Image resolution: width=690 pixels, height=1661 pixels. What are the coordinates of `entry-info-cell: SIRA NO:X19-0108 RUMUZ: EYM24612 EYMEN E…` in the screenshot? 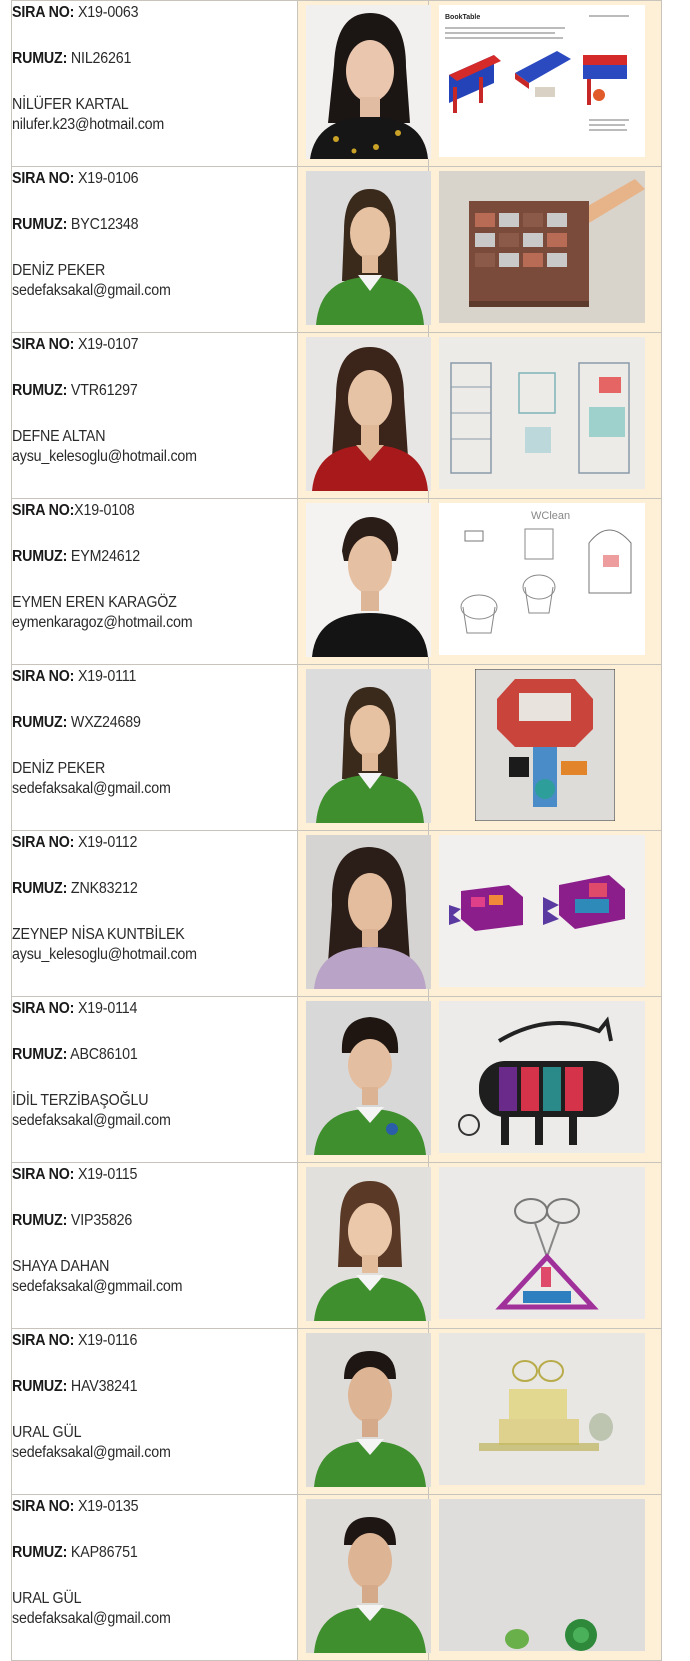 It's located at (154, 581).